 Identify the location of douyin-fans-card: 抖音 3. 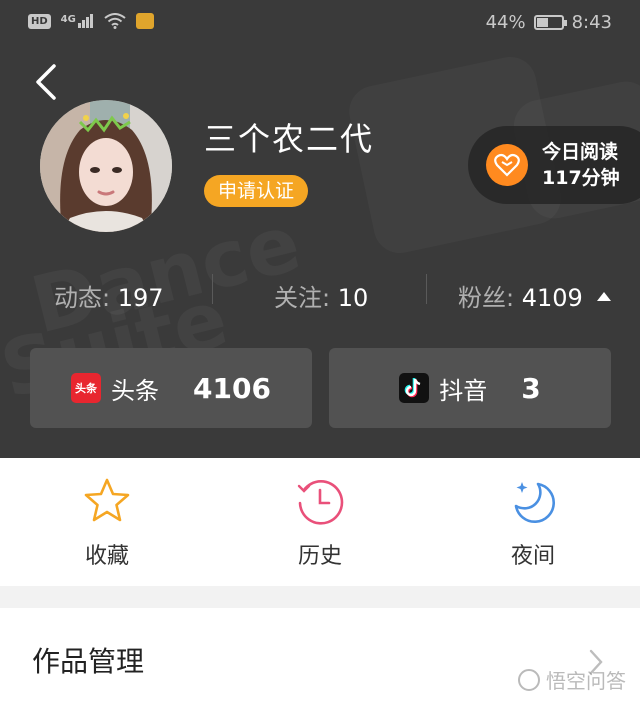
(470, 388).